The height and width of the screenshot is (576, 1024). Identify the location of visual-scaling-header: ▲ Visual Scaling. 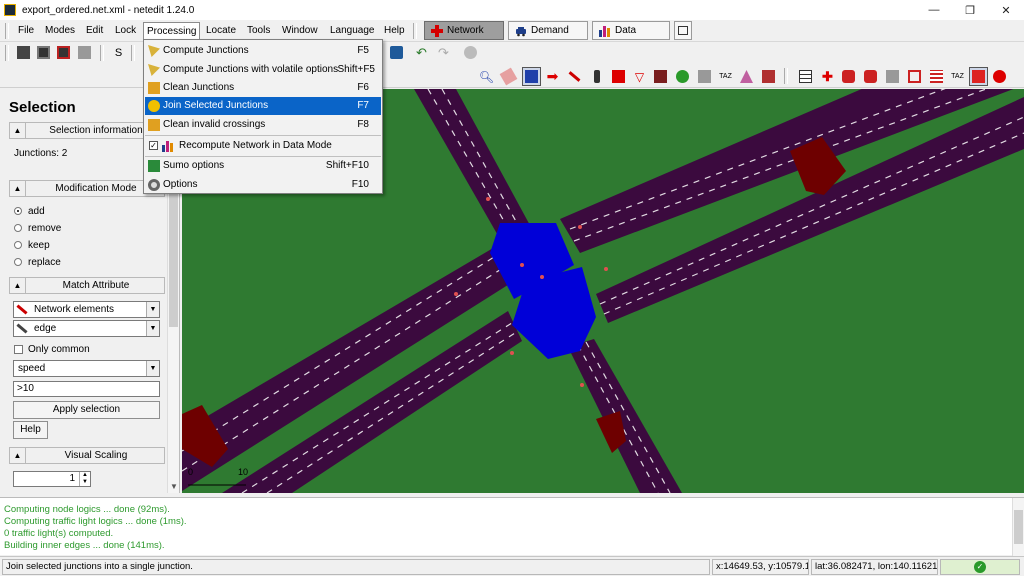
(87, 455).